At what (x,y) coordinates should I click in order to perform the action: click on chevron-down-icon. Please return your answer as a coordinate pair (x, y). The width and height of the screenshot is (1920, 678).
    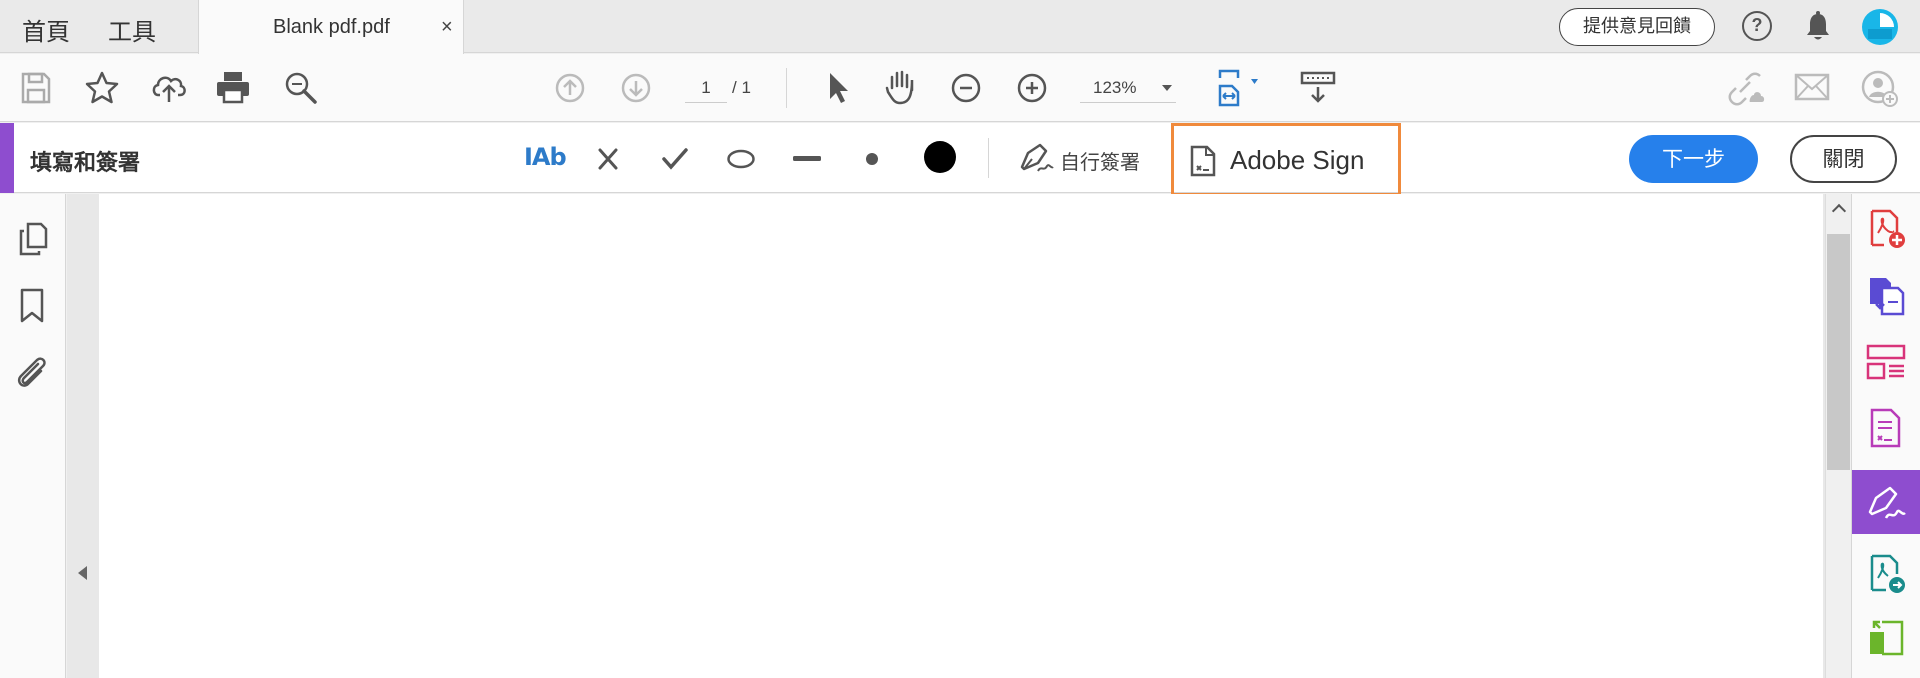
    Looking at the image, I should click on (1167, 88).